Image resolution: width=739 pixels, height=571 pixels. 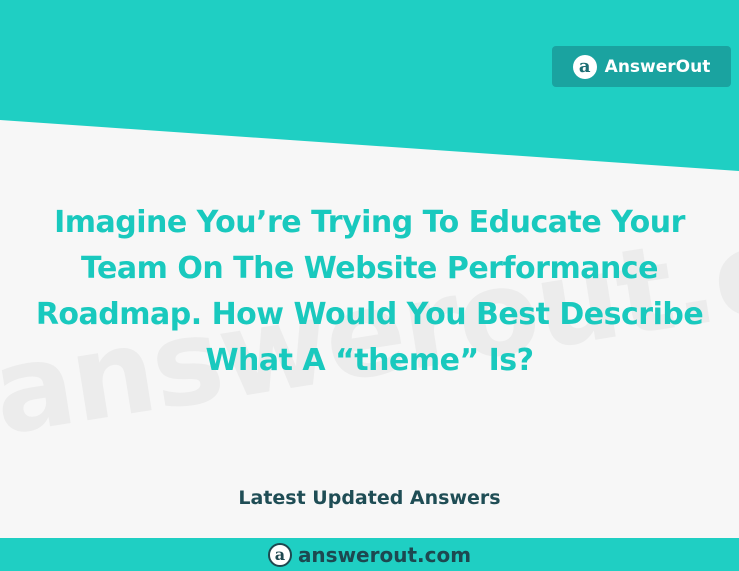 I want to click on answerout-logo-icon: a, so click(x=584, y=66).